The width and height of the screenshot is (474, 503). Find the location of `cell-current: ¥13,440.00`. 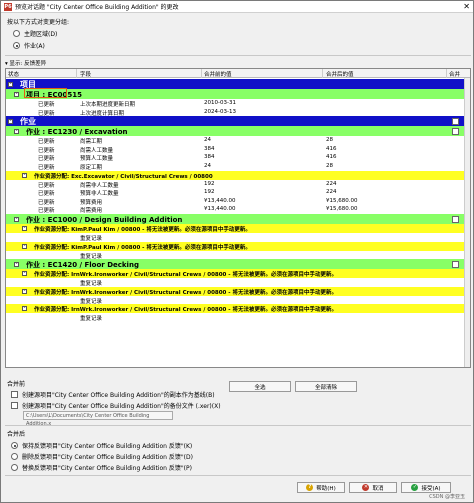

cell-current: ¥13,440.00 is located at coordinates (220, 209).